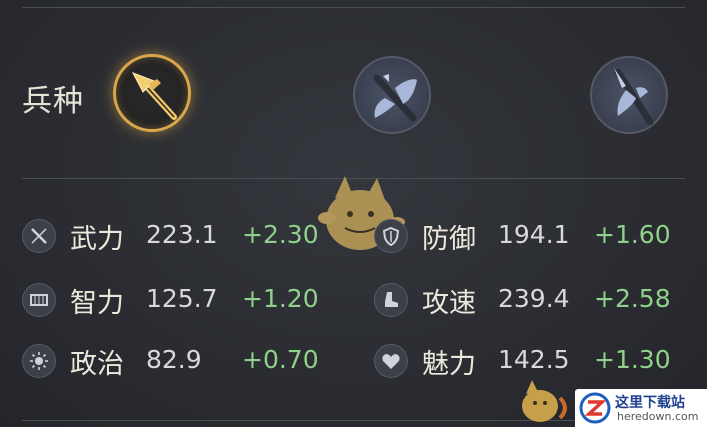 The image size is (707, 427). What do you see at coordinates (650, 403) in the screenshot?
I see `watermark-title: 这里下载站` at bounding box center [650, 403].